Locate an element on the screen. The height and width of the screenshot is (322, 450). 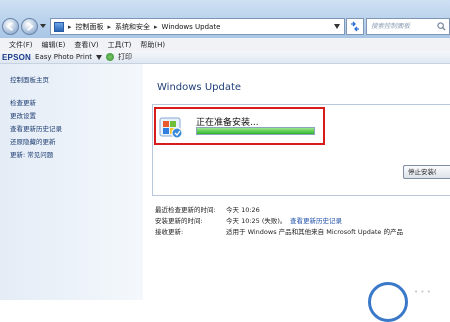
epson-logo: EPSON is located at coordinates (17, 57).